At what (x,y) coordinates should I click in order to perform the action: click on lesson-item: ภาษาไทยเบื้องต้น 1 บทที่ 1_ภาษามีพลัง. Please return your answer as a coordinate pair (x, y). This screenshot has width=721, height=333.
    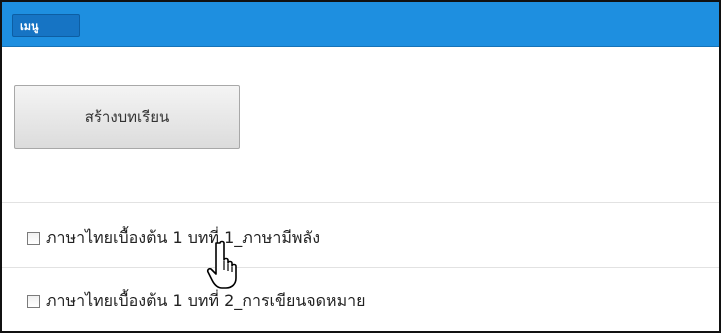
    Looking at the image, I should click on (360, 238).